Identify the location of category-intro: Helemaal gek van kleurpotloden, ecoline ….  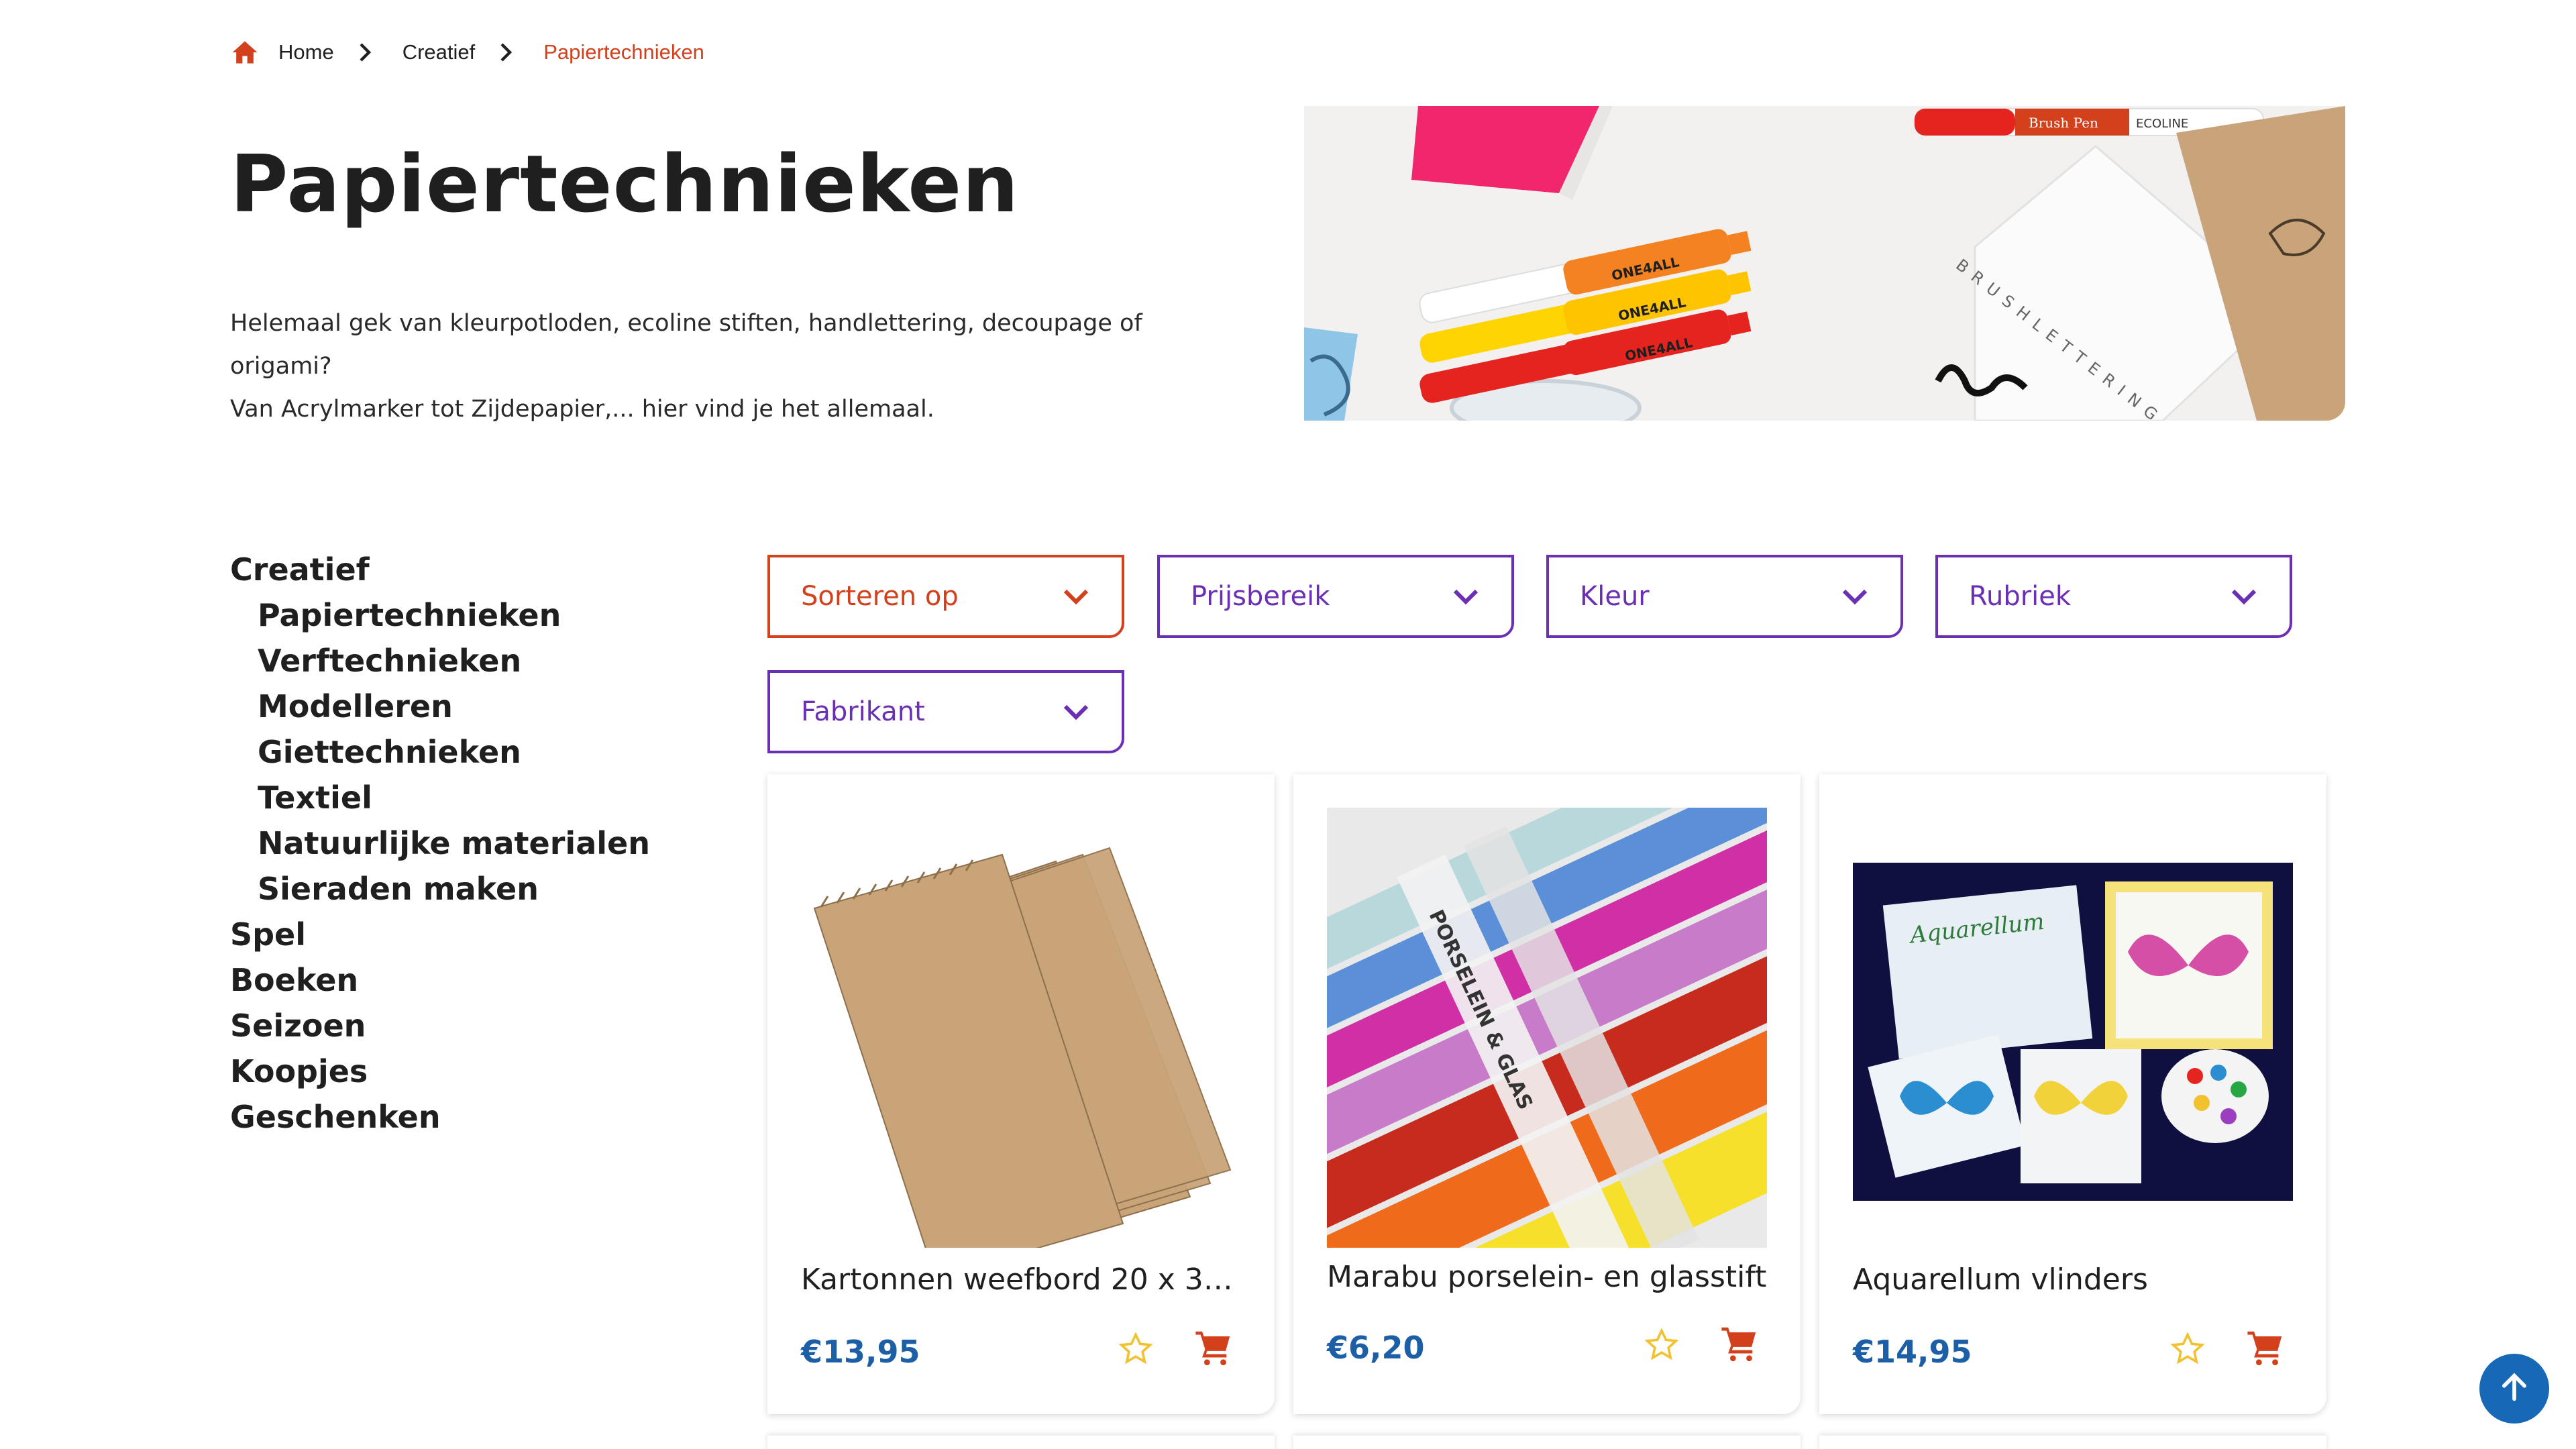
(733, 366).